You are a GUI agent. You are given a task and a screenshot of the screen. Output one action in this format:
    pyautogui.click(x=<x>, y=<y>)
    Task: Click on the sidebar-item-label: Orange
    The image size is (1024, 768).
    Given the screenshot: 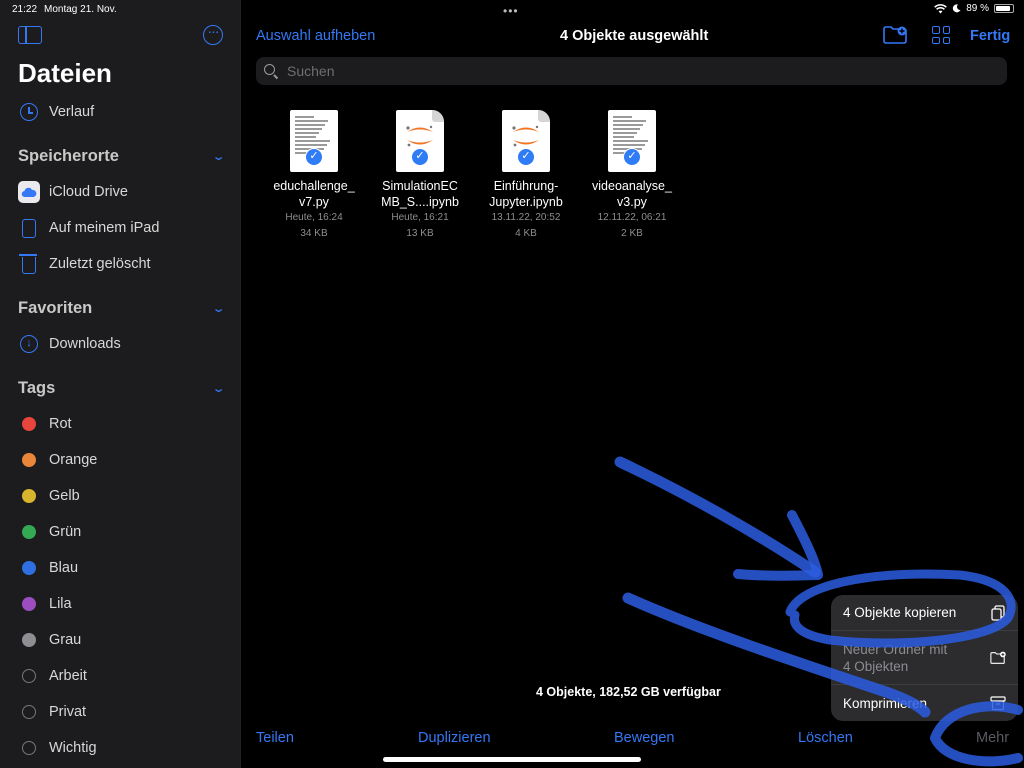 What is the action you would take?
    pyautogui.click(x=73, y=460)
    